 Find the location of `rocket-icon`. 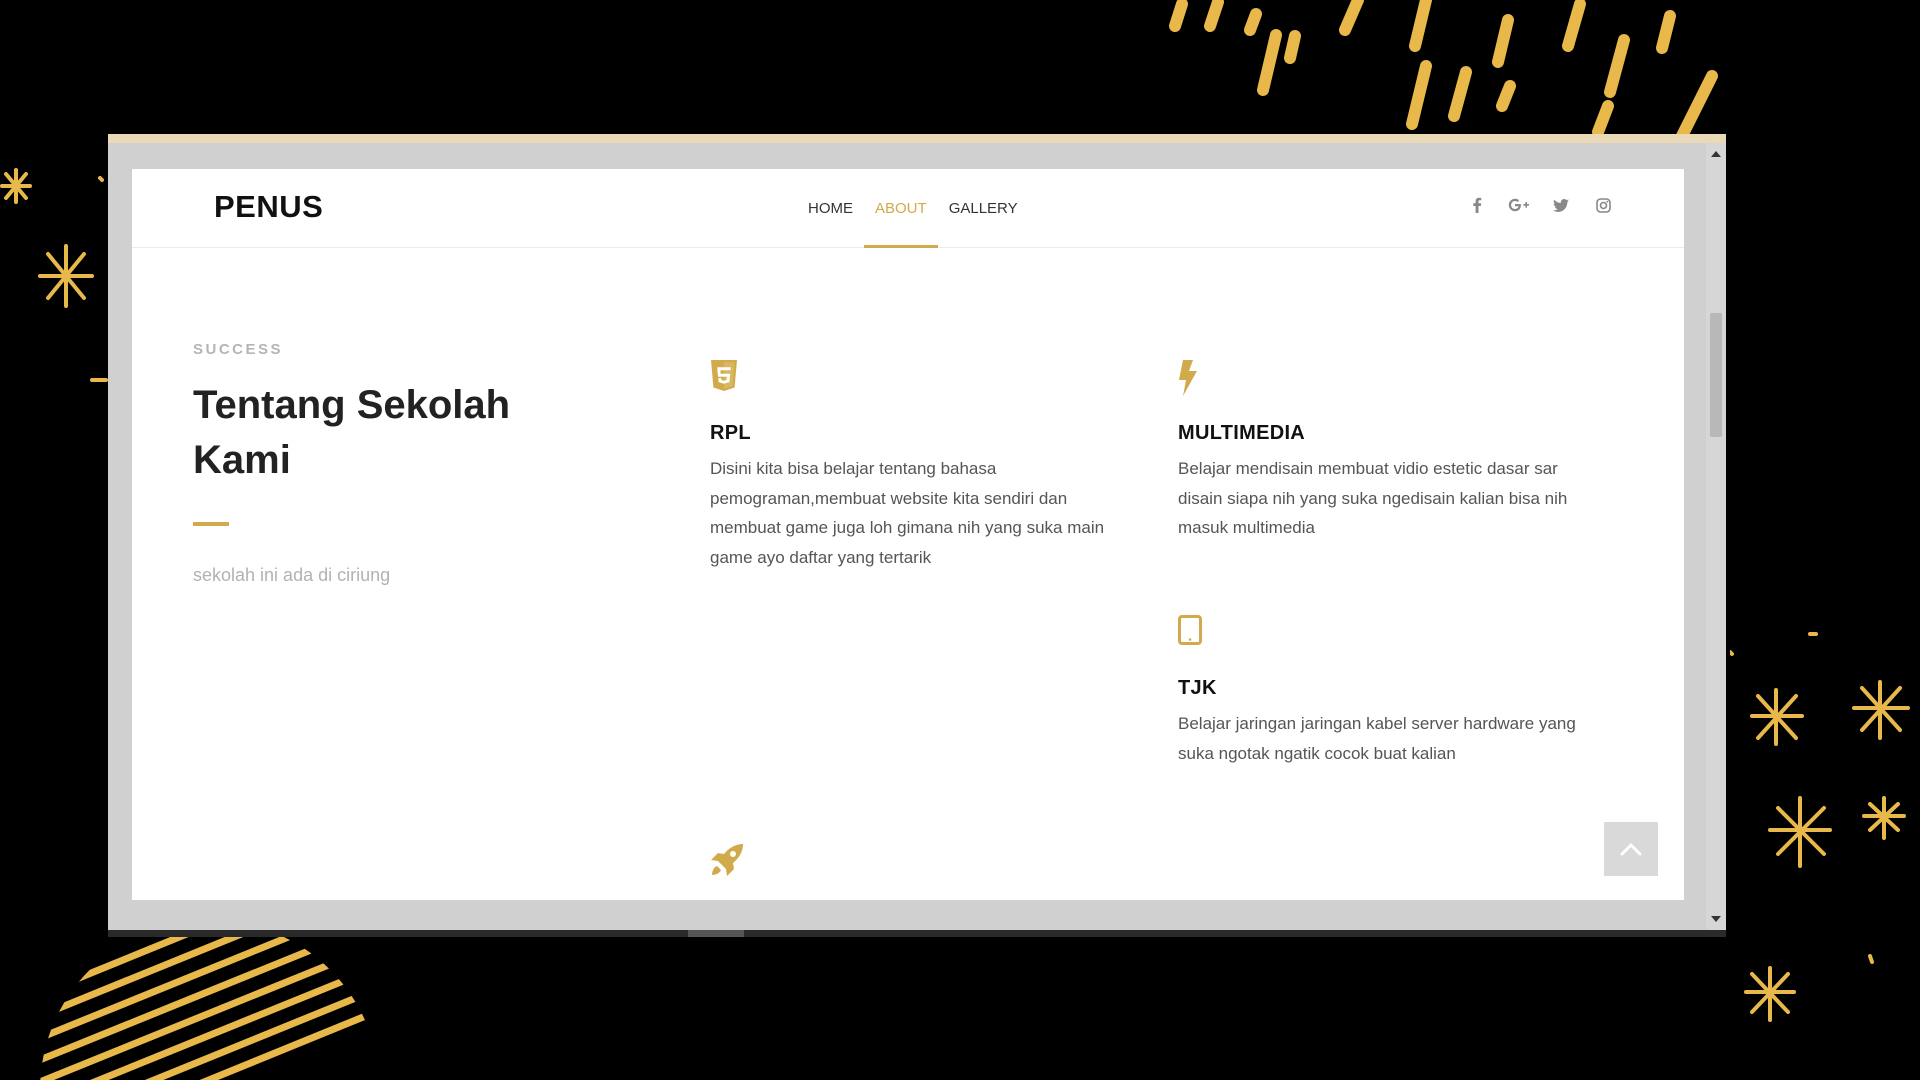

rocket-icon is located at coordinates (920, 863).